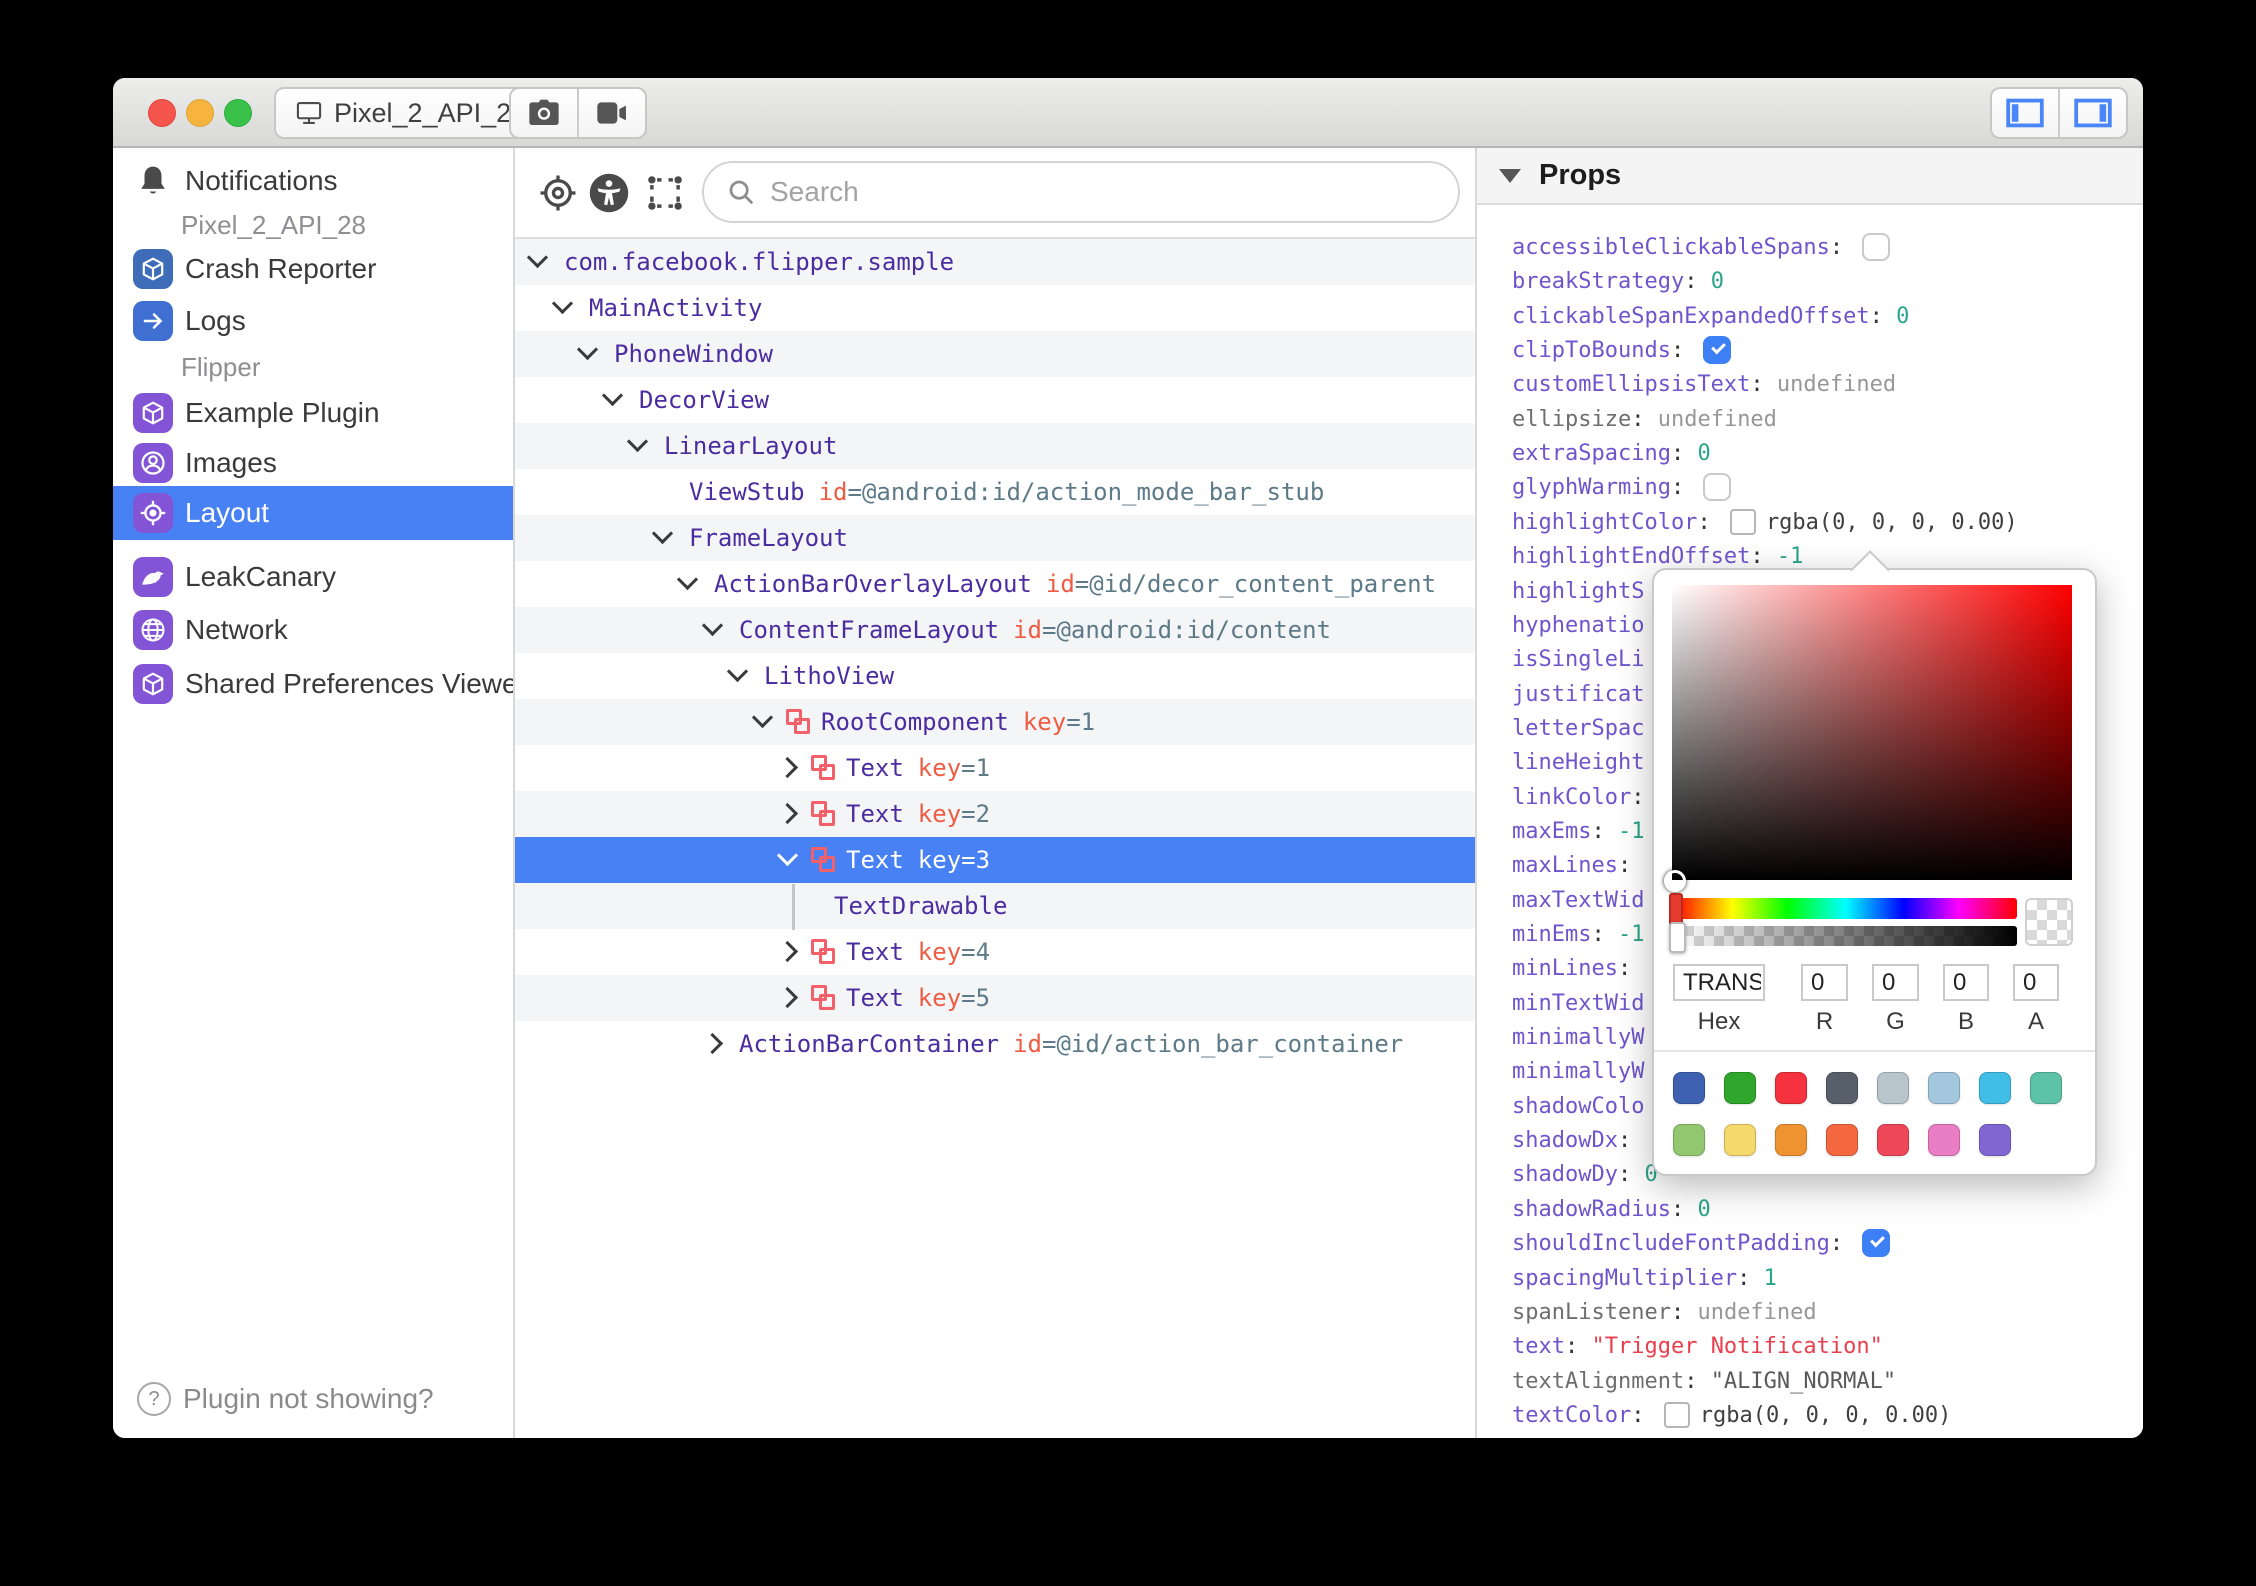  What do you see at coordinates (1105, 192) in the screenshot?
I see `search-input` at bounding box center [1105, 192].